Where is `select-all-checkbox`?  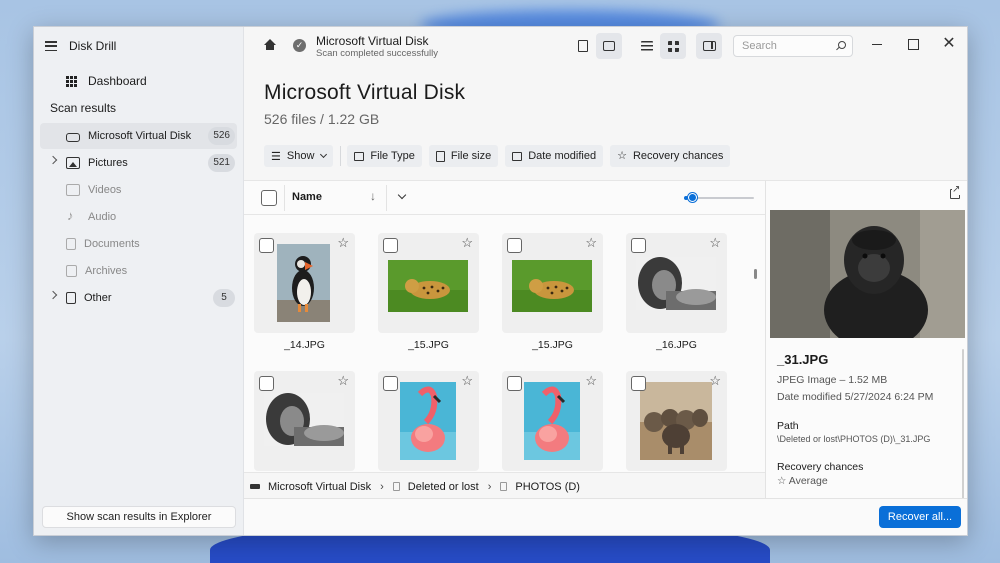 select-all-checkbox is located at coordinates (269, 198).